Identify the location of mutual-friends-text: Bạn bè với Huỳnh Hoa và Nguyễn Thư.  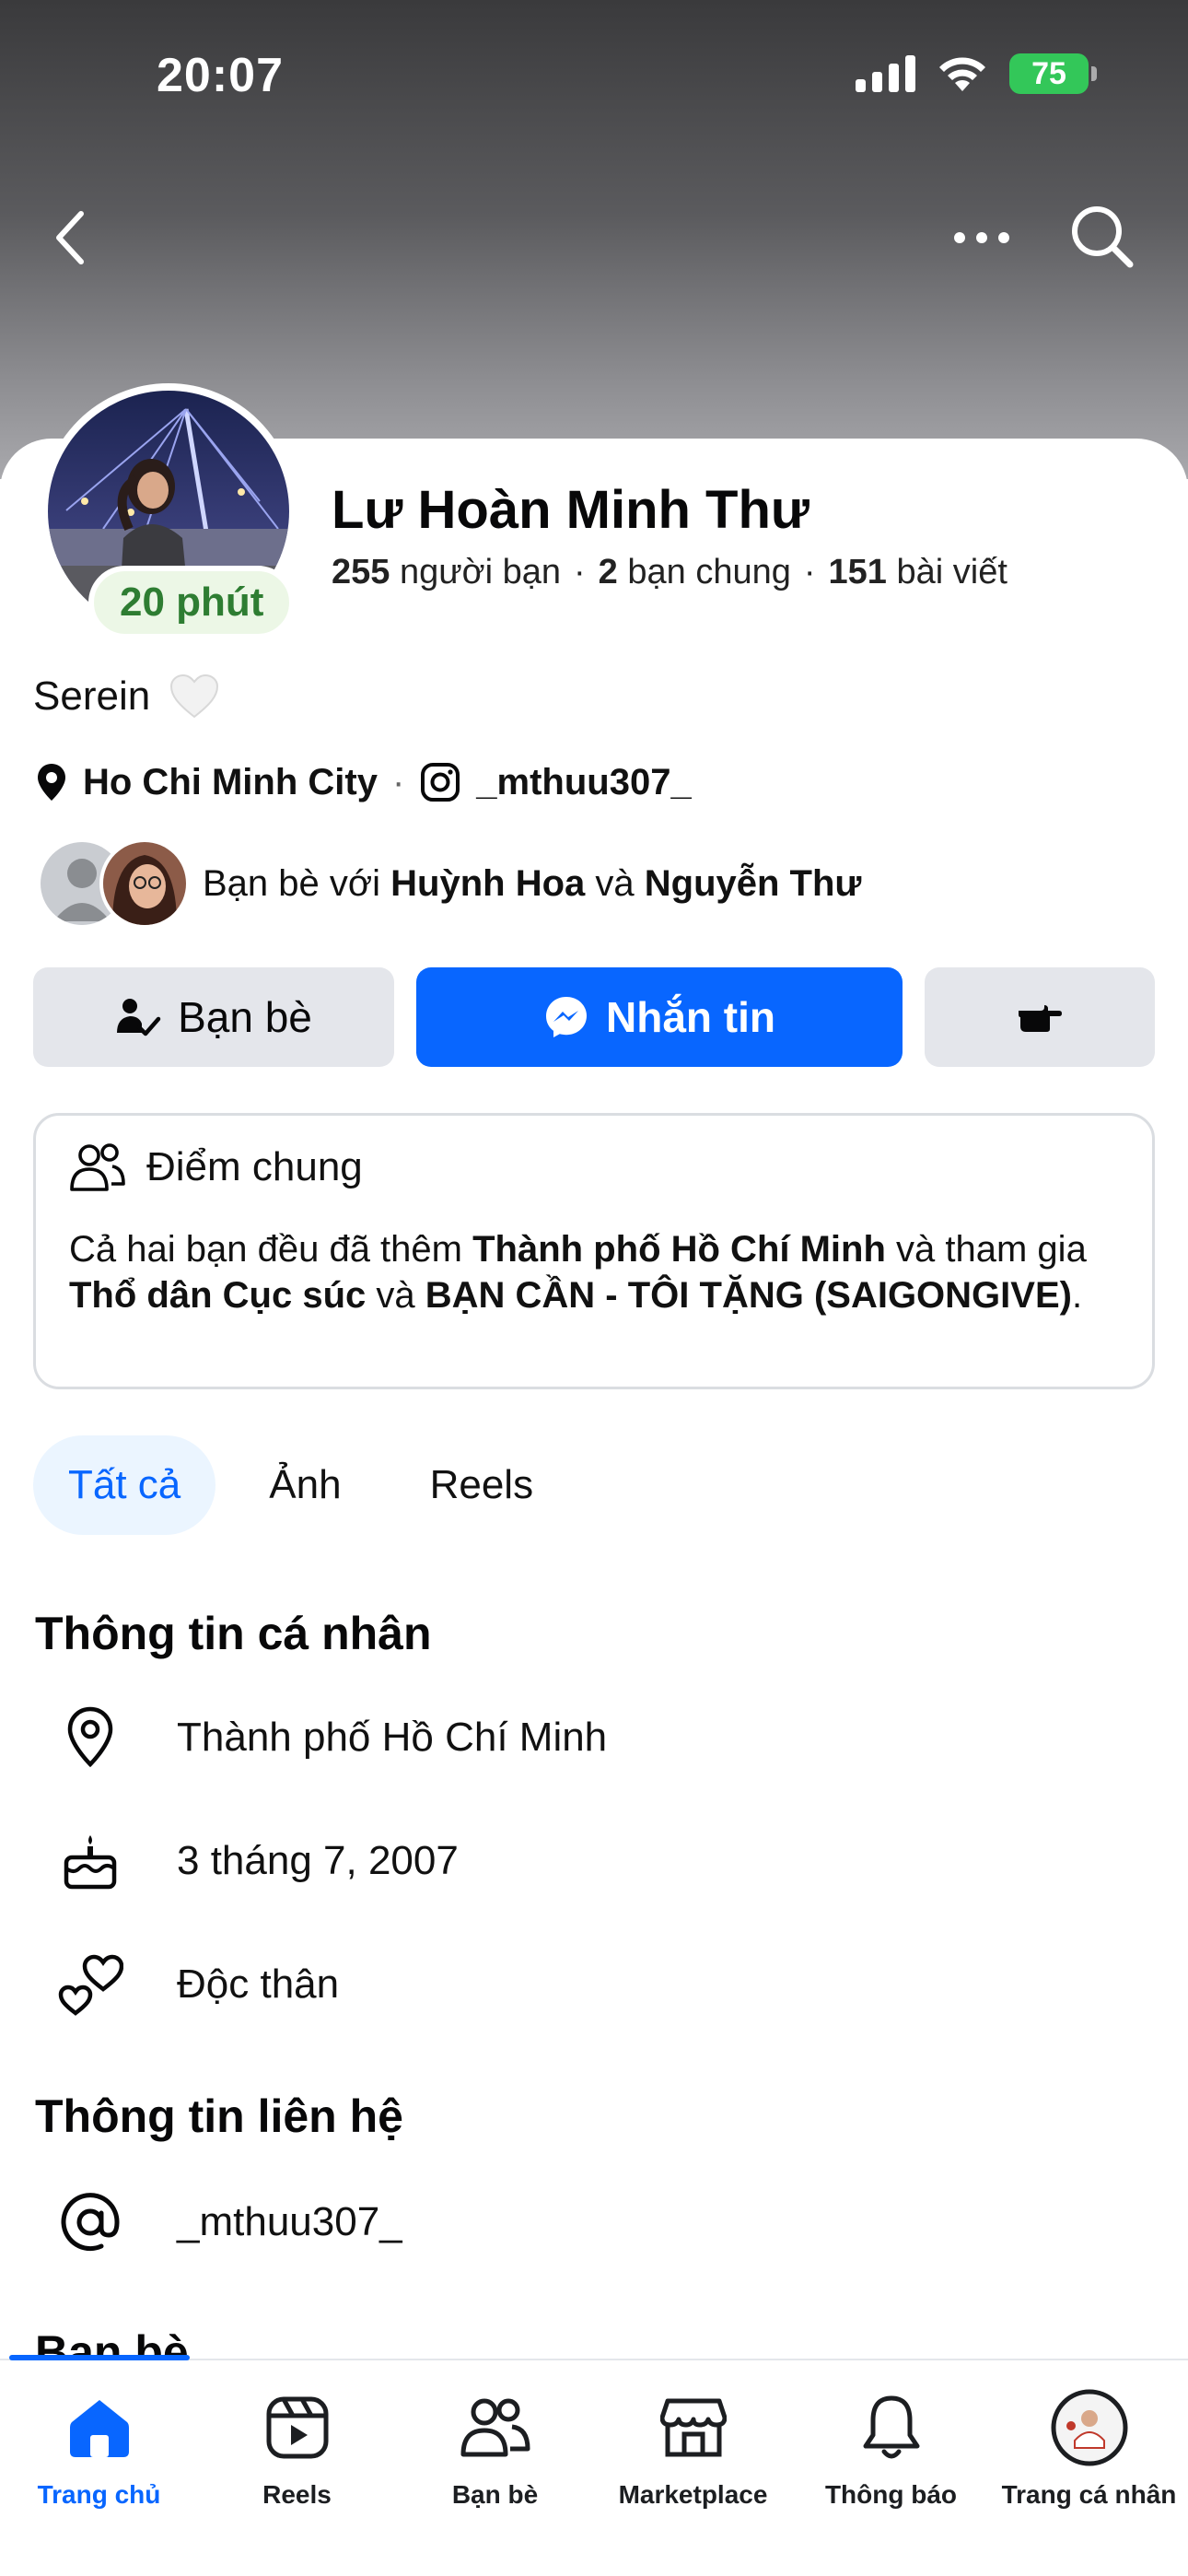
(532, 884).